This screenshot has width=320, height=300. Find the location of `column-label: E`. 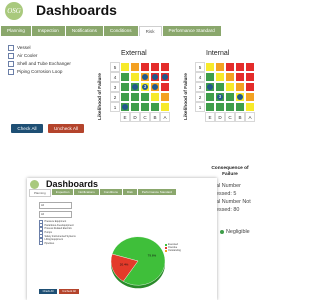

column-label: E is located at coordinates (125, 117).